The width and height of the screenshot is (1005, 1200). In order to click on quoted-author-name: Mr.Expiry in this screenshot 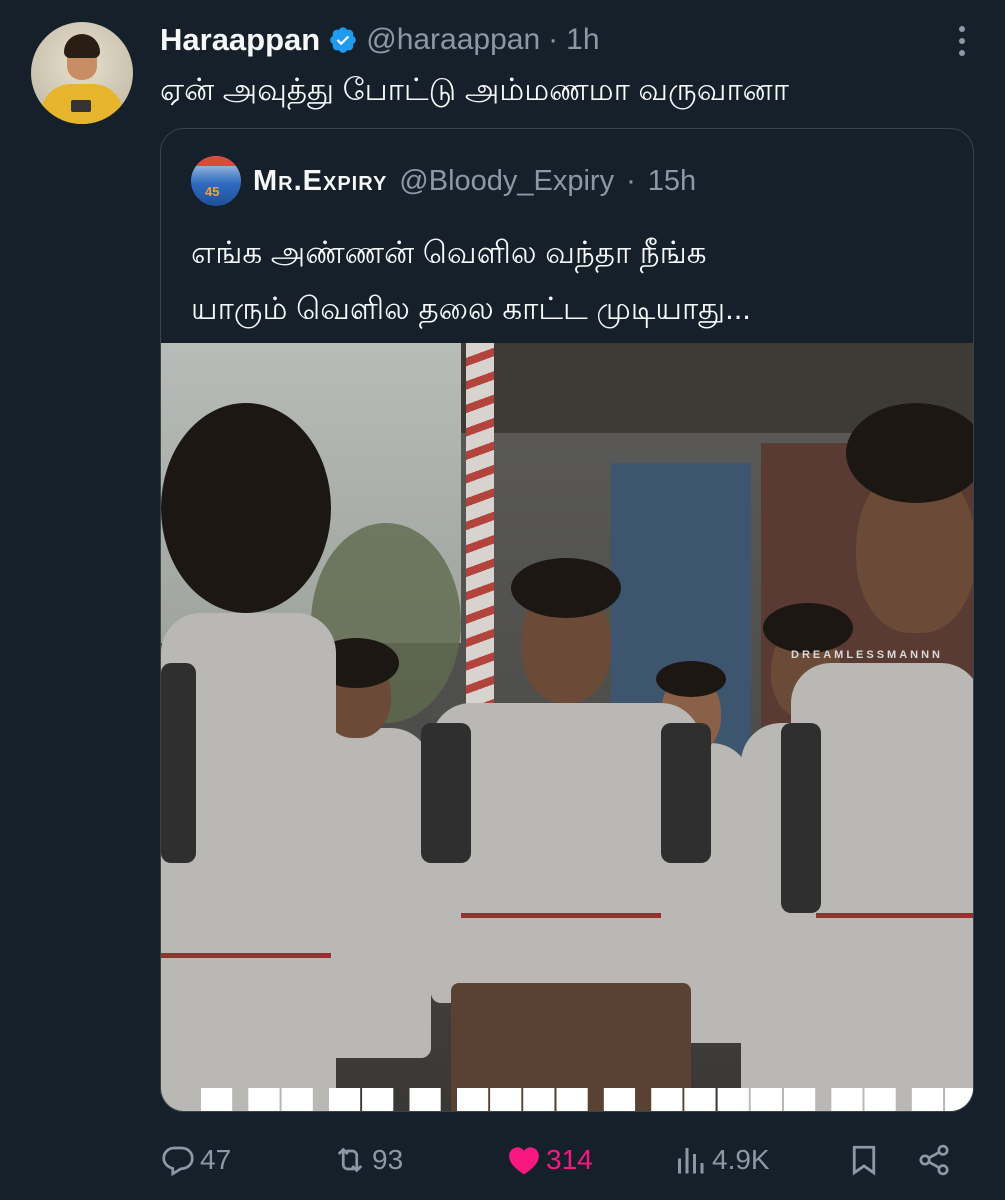, I will do `click(320, 180)`.